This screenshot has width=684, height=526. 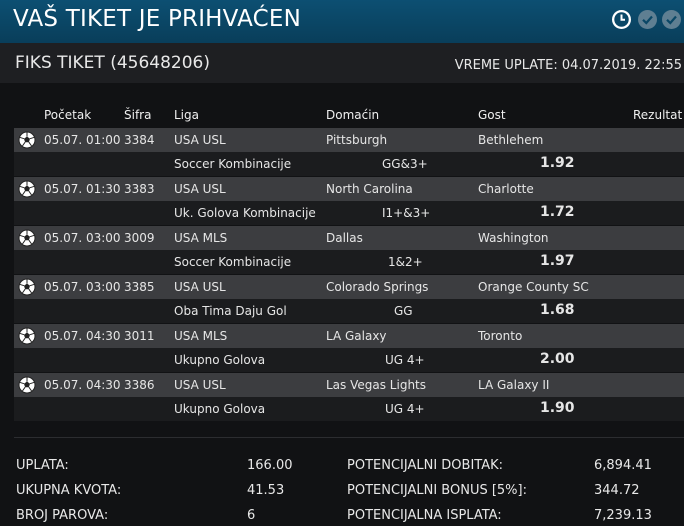 I want to click on bet-odd: 1.92, so click(x=557, y=163).